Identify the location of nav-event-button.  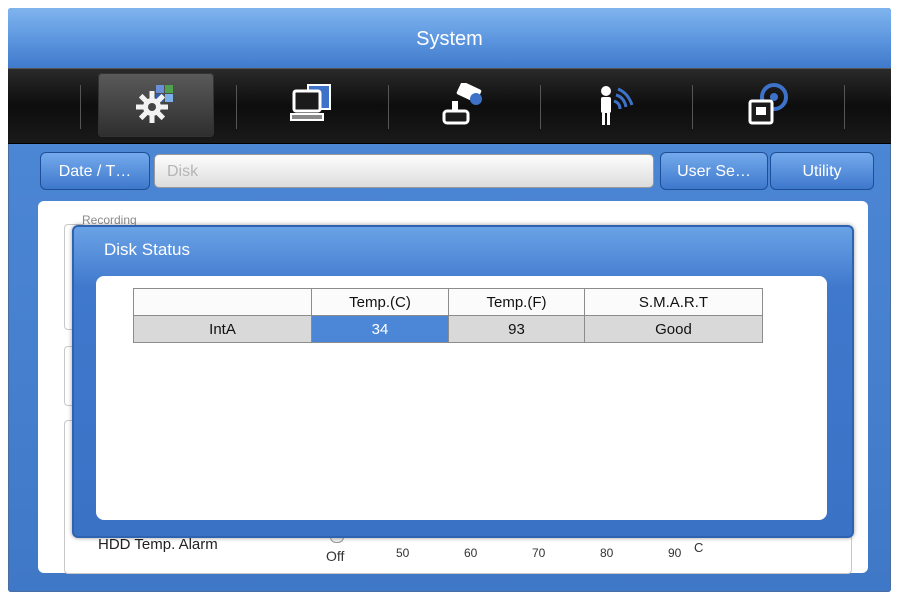
(616, 105).